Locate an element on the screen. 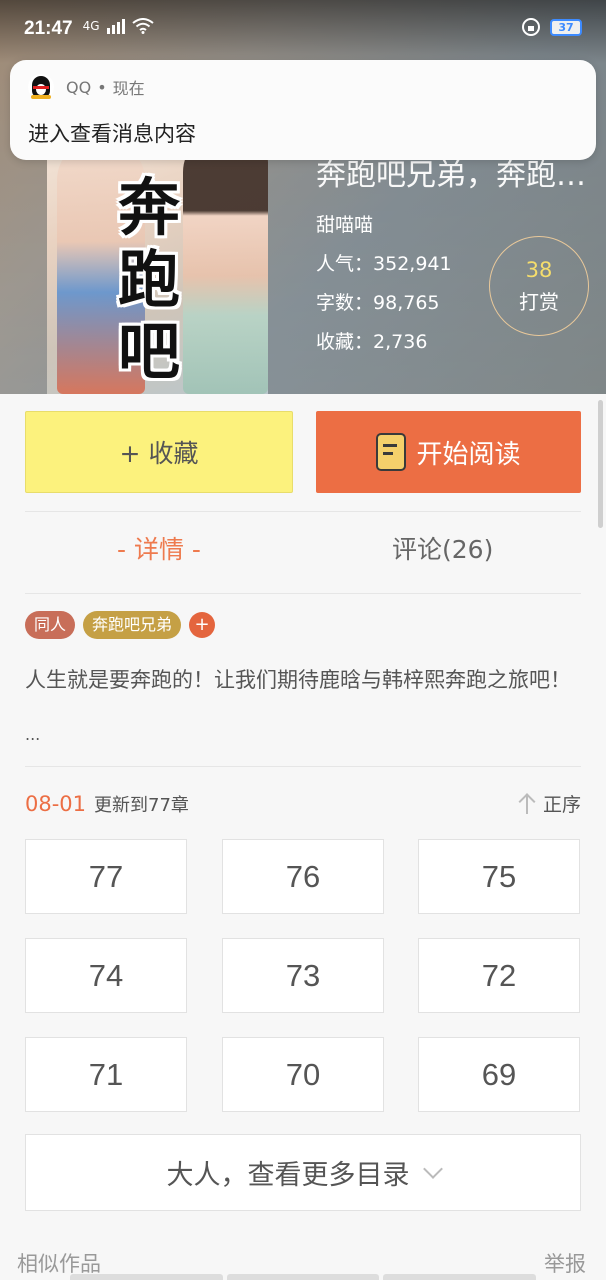  chapter-button: 76 is located at coordinates (303, 876).